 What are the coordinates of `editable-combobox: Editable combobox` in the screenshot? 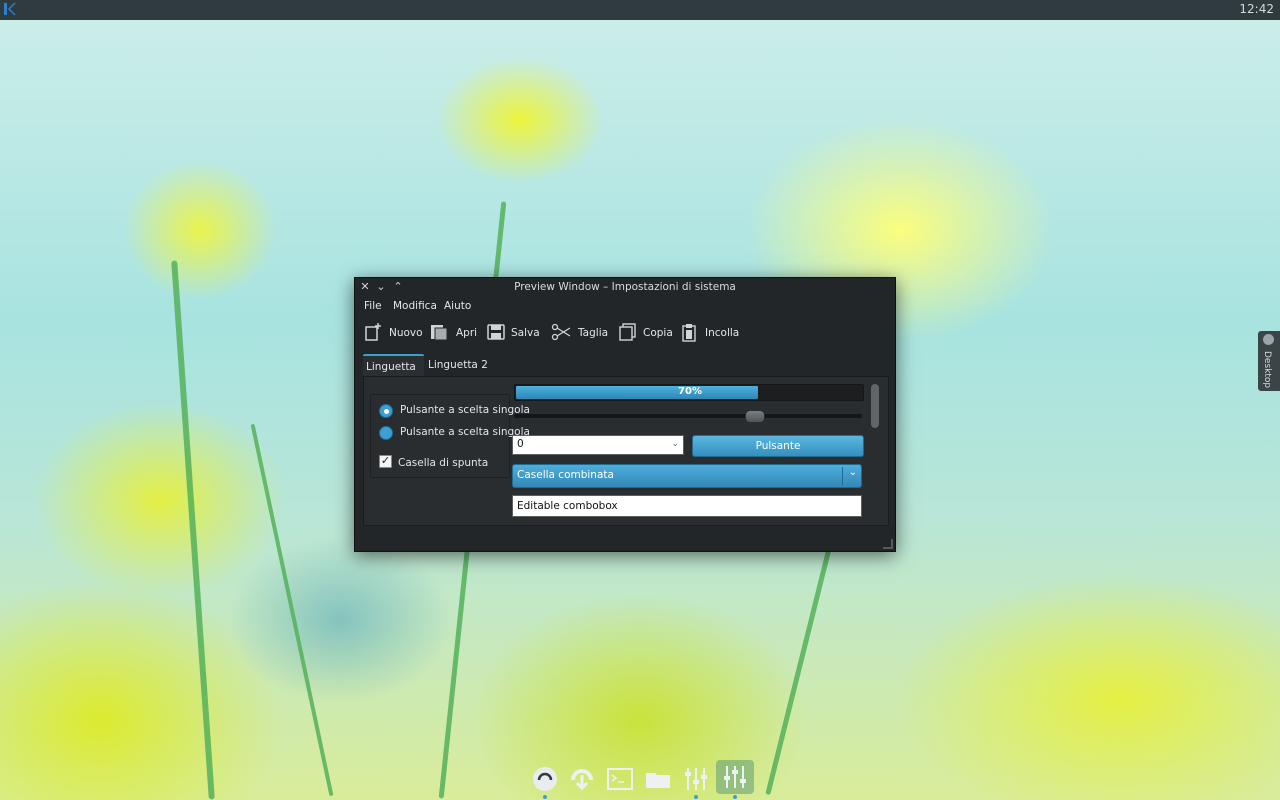 It's located at (687, 506).